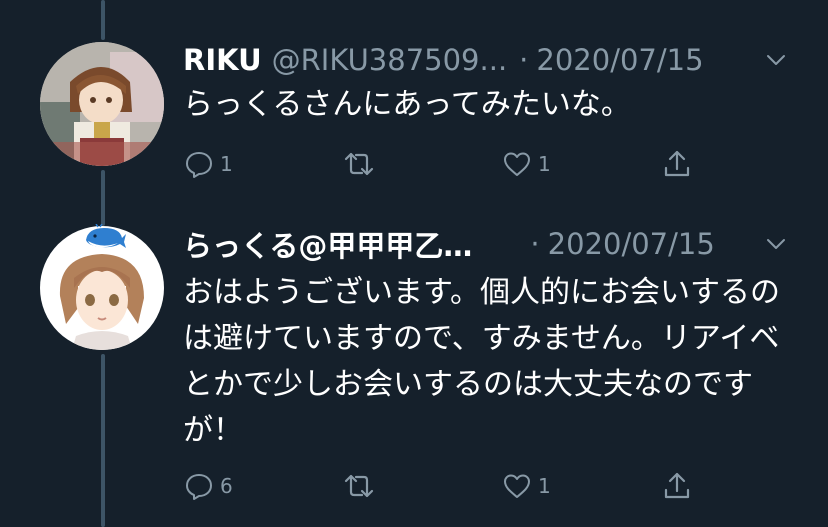  I want to click on tweet-text: らっくるさんにあってみたいな。, so click(407, 104).